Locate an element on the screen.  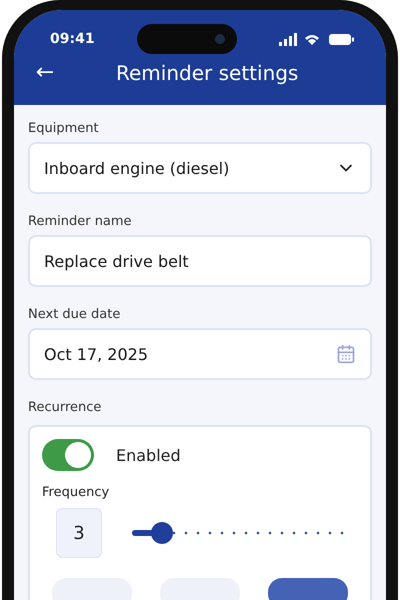
date-input-field: Oct 17, 2025 is located at coordinates (200, 354).